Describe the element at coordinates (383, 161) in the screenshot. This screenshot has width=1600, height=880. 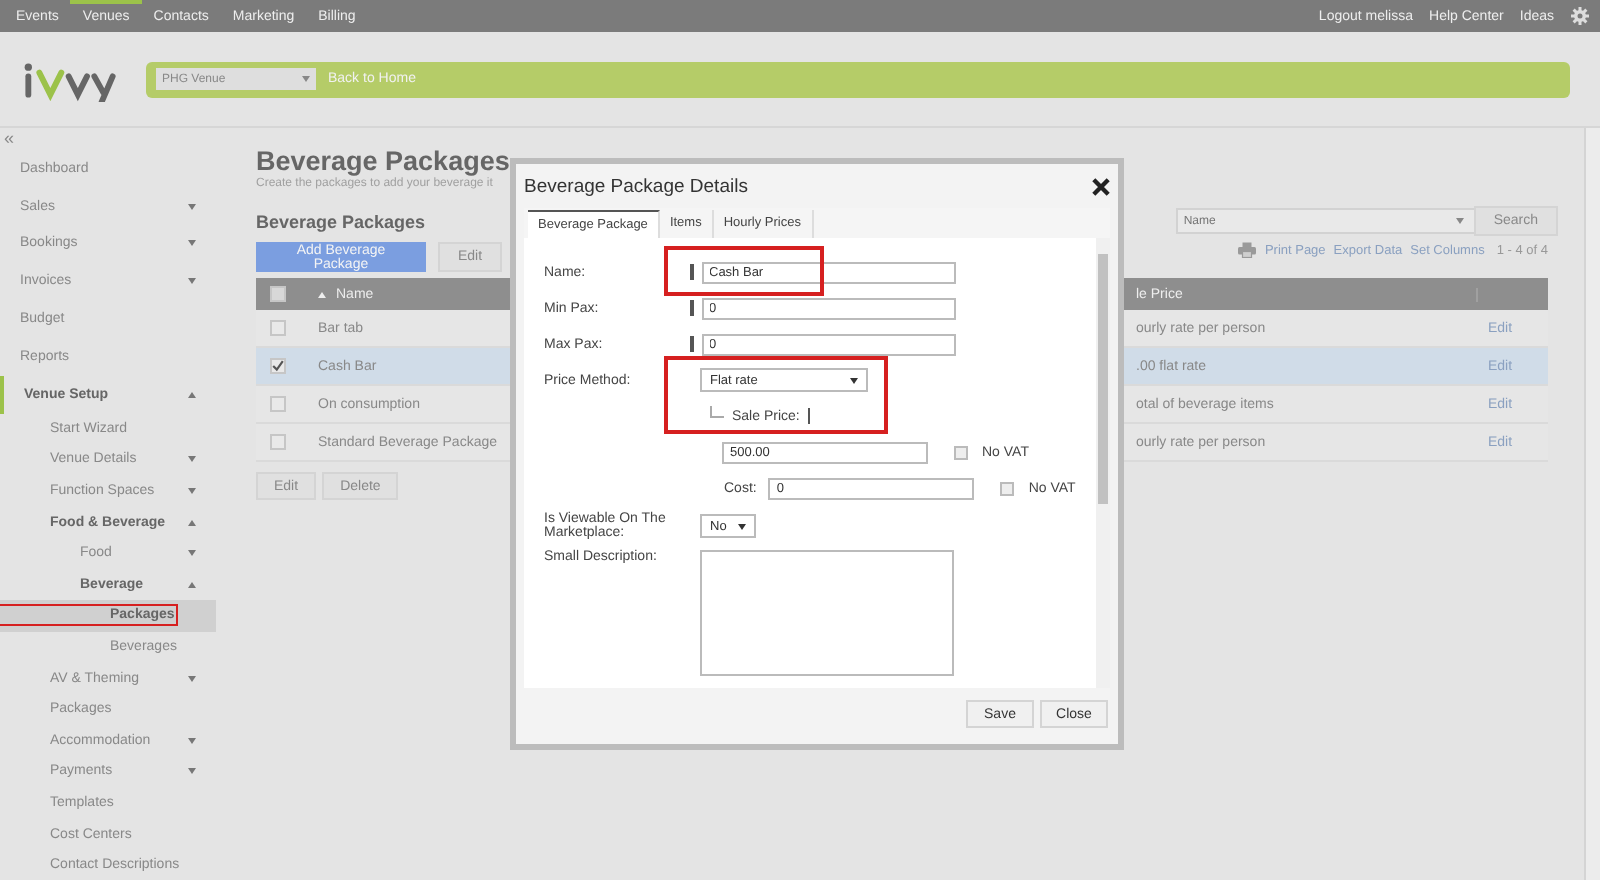
I see `page-title: Beverage Packages` at that location.